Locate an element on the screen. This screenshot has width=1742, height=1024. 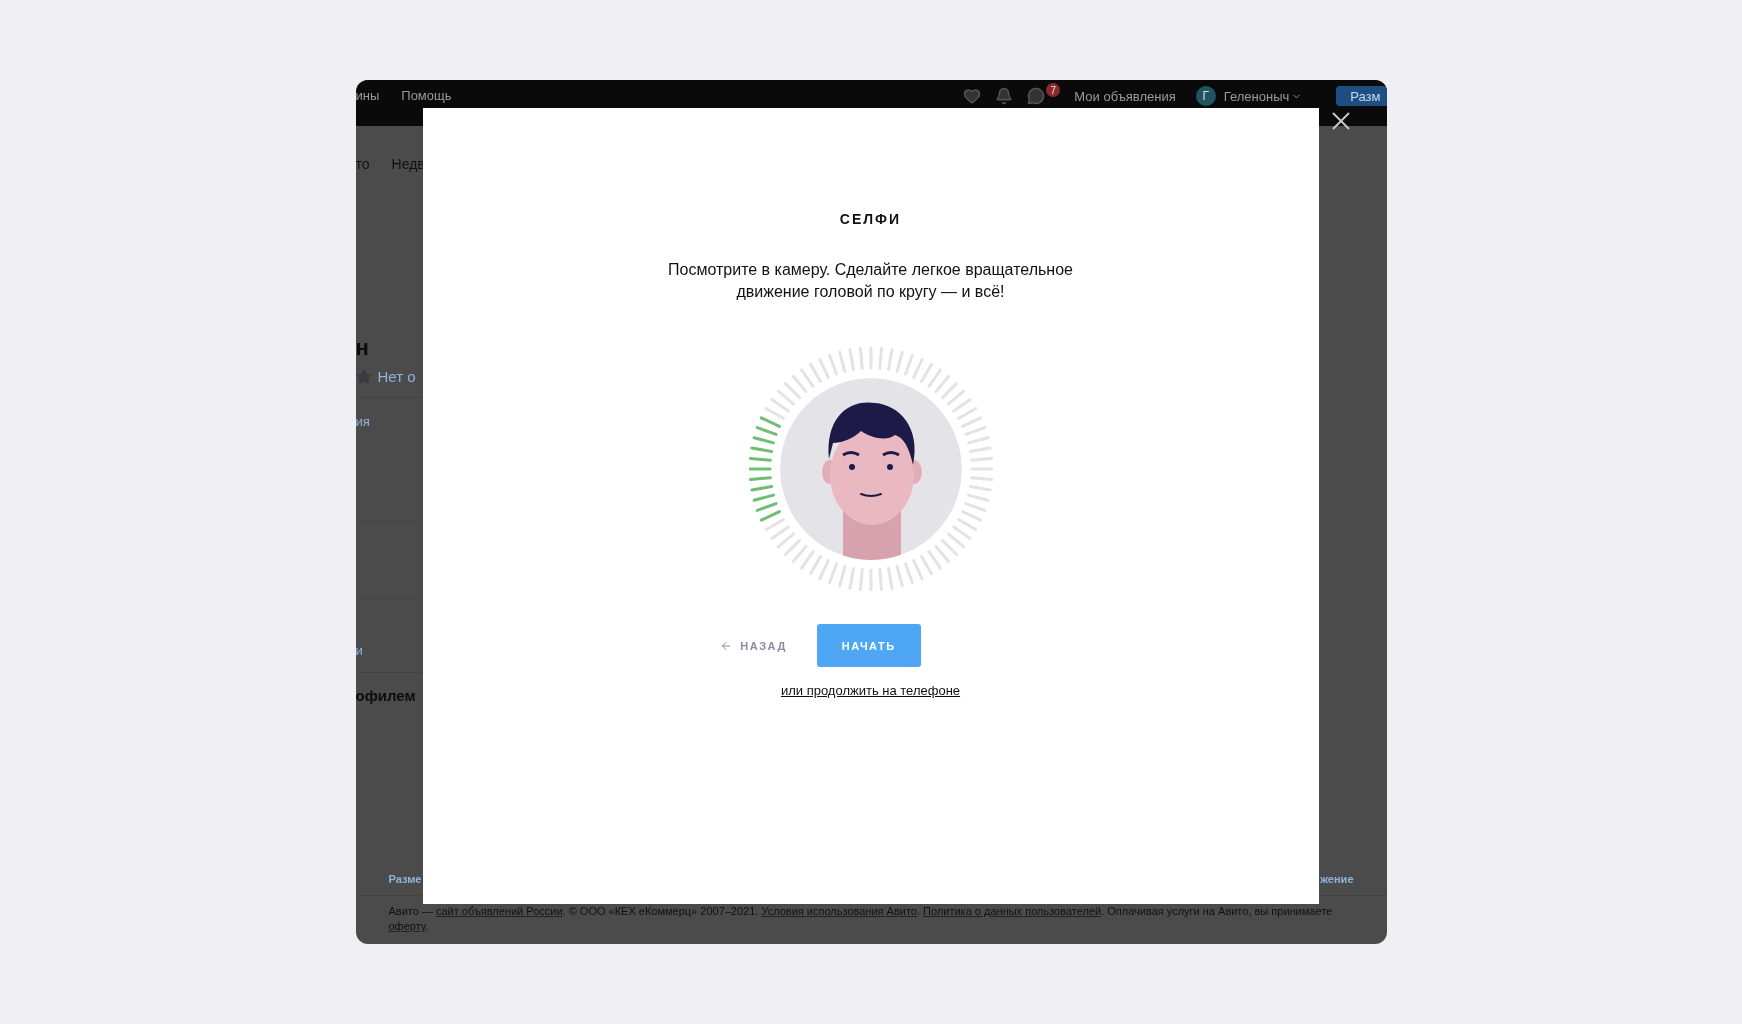
profile-name: н is located at coordinates (362, 348).